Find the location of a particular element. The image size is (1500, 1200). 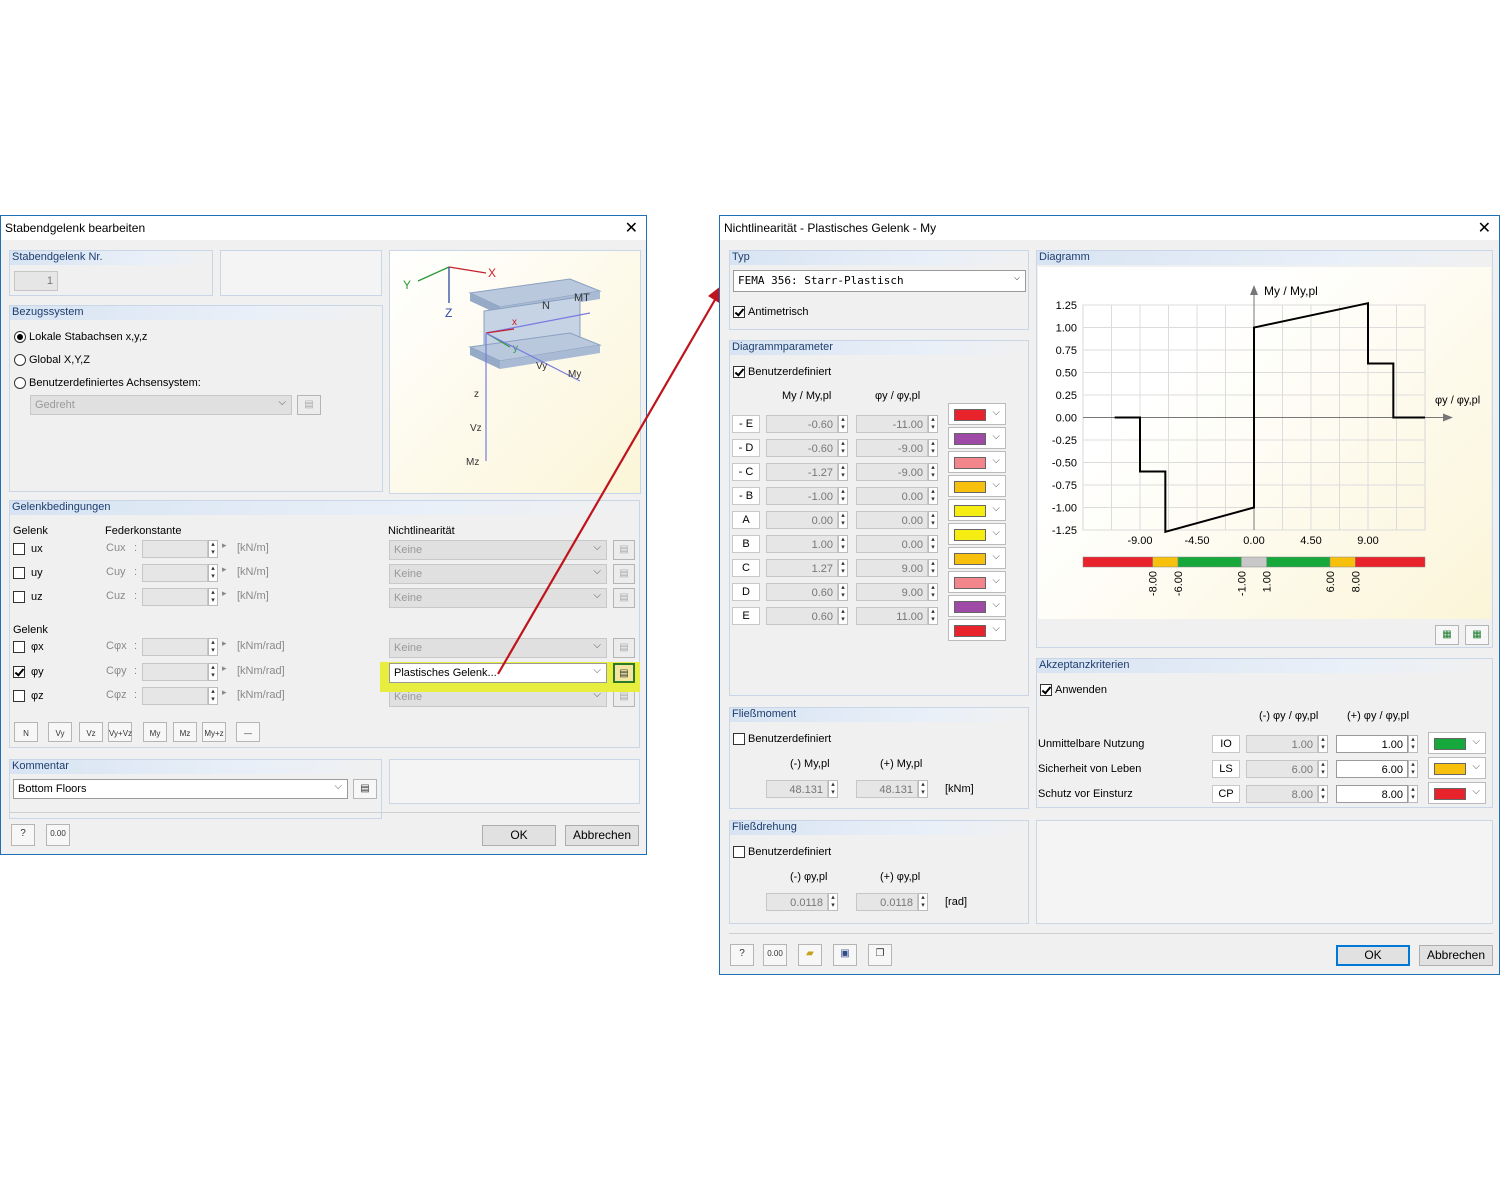

yield-rotation-neg-spinner: ▴ ▾ is located at coordinates (833, 902).